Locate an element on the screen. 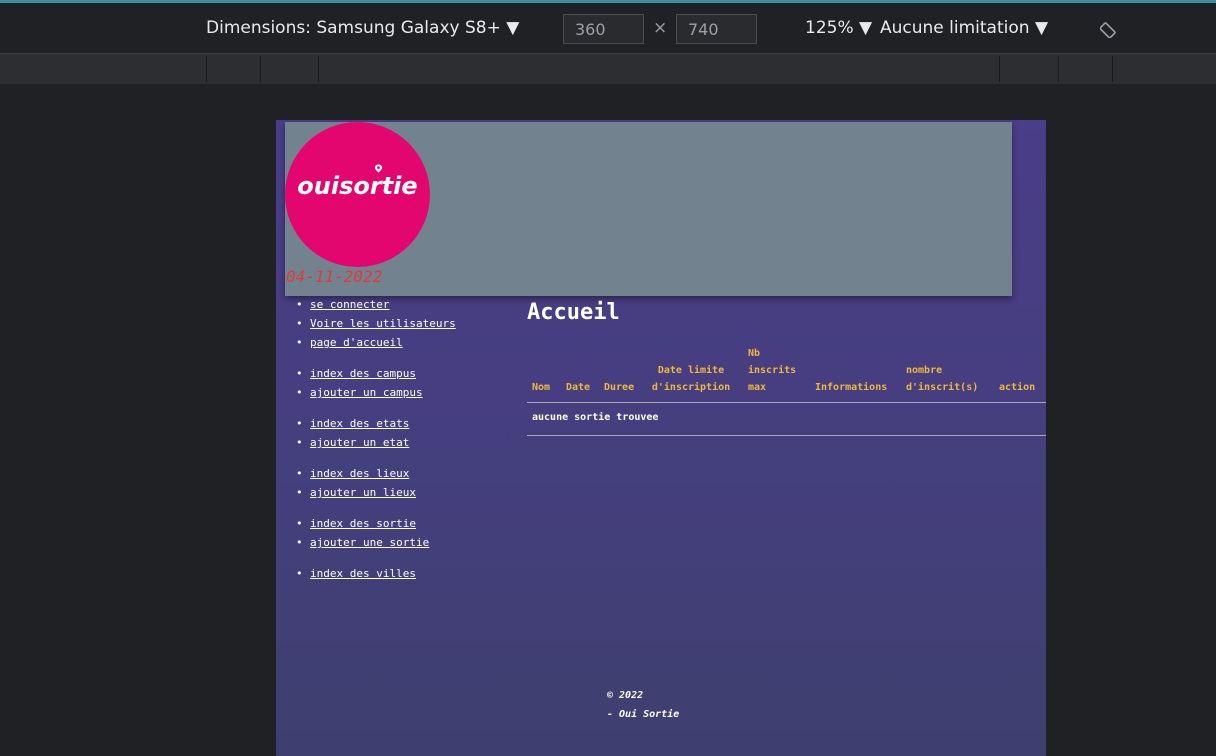  table-header-divider is located at coordinates (786, 402).